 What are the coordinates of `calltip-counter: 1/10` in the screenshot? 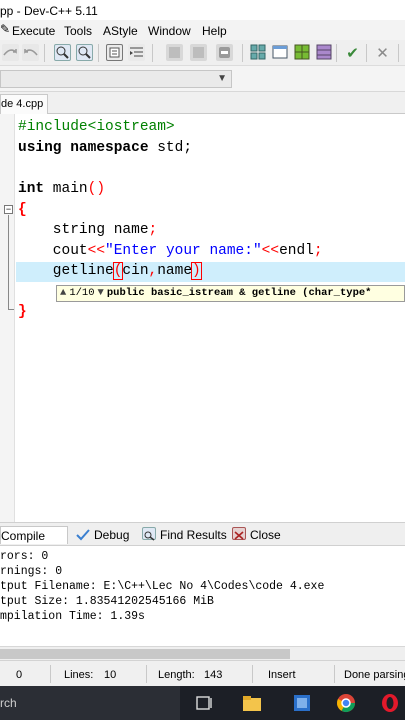 It's located at (82, 293).